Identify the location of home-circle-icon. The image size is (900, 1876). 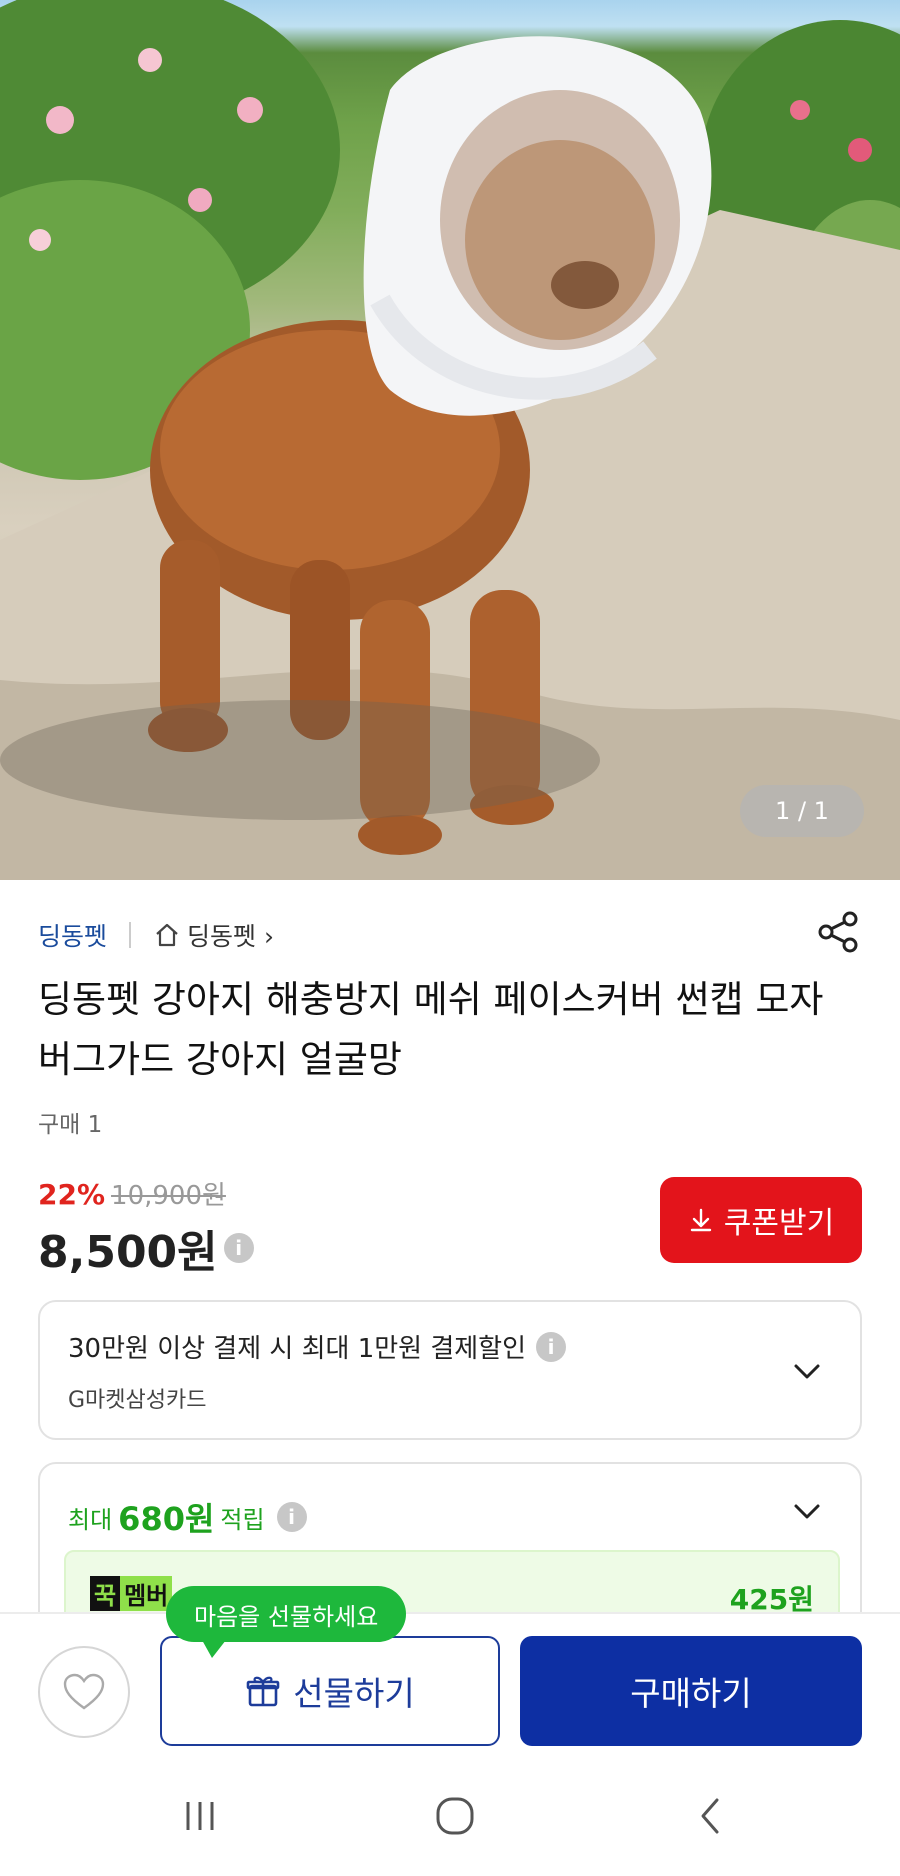
(455, 1816).